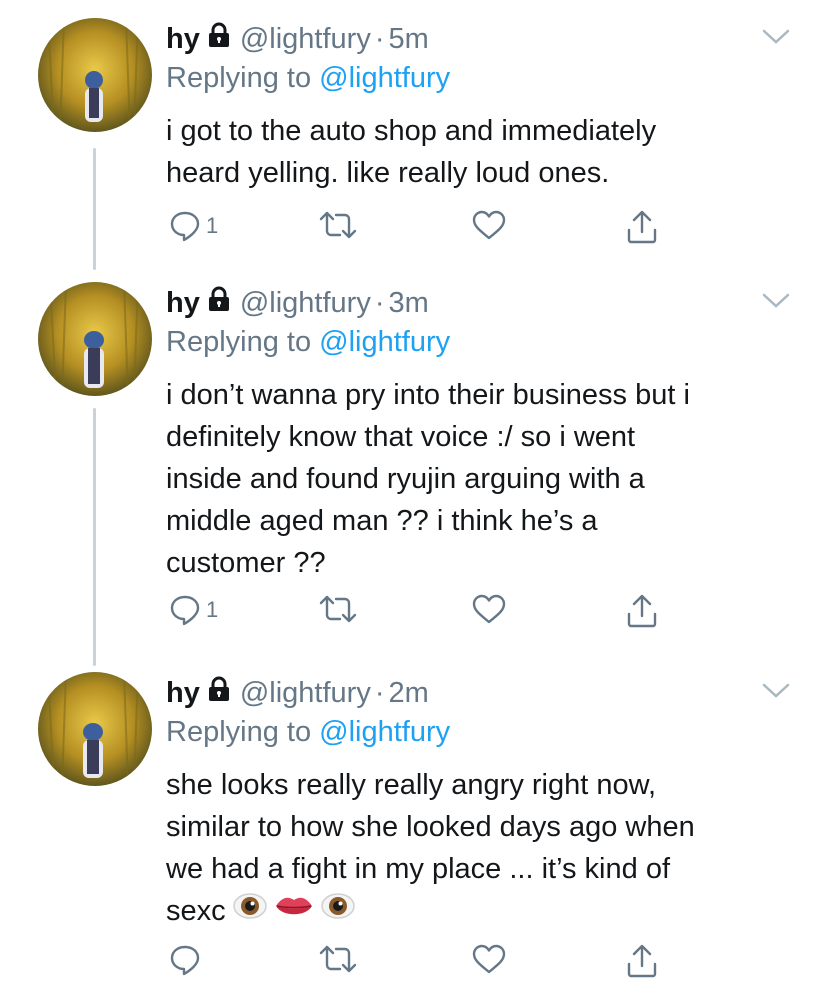  What do you see at coordinates (409, 693) in the screenshot?
I see `timestamp: 2m` at bounding box center [409, 693].